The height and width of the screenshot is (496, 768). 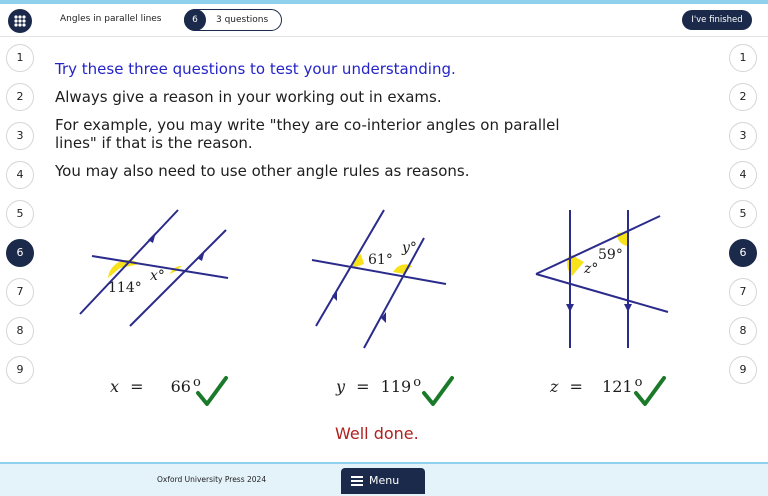 I want to click on footer-bar: Oxford University Press 2024 Menu, so click(x=384, y=479).